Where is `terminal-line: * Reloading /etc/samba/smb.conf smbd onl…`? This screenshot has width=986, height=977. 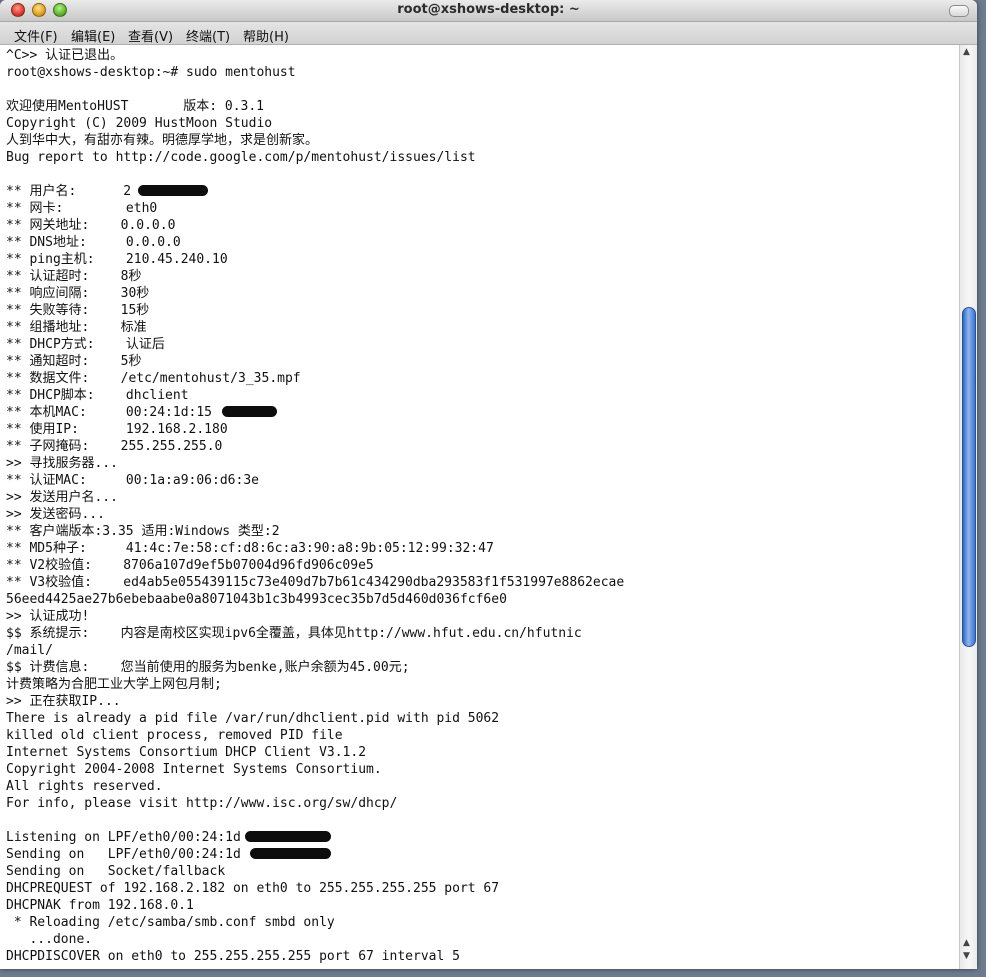 terminal-line: * Reloading /etc/samba/smb.conf smbd onl… is located at coordinates (170, 922).